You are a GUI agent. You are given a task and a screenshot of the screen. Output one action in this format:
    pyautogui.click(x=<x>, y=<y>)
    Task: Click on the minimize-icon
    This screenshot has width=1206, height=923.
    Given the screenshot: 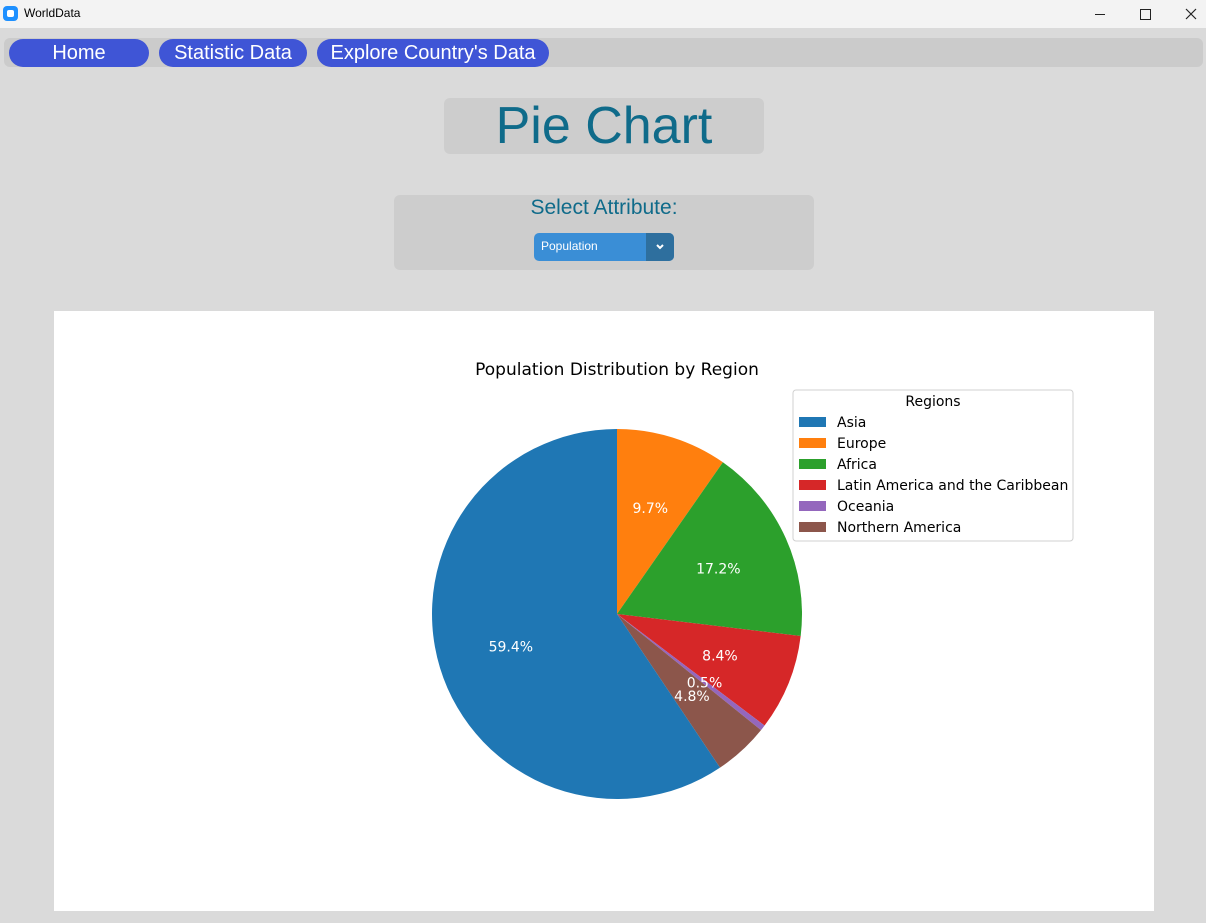 What is the action you would take?
    pyautogui.click(x=1100, y=14)
    